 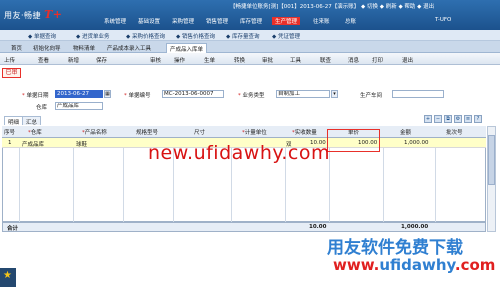 I want to click on new-button: 新增, so click(x=73, y=60).